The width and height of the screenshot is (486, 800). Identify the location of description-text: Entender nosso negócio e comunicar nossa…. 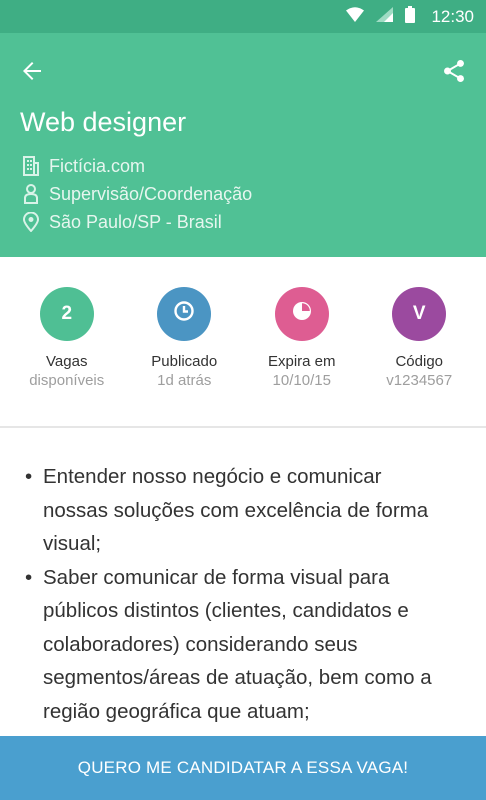
(236, 510).